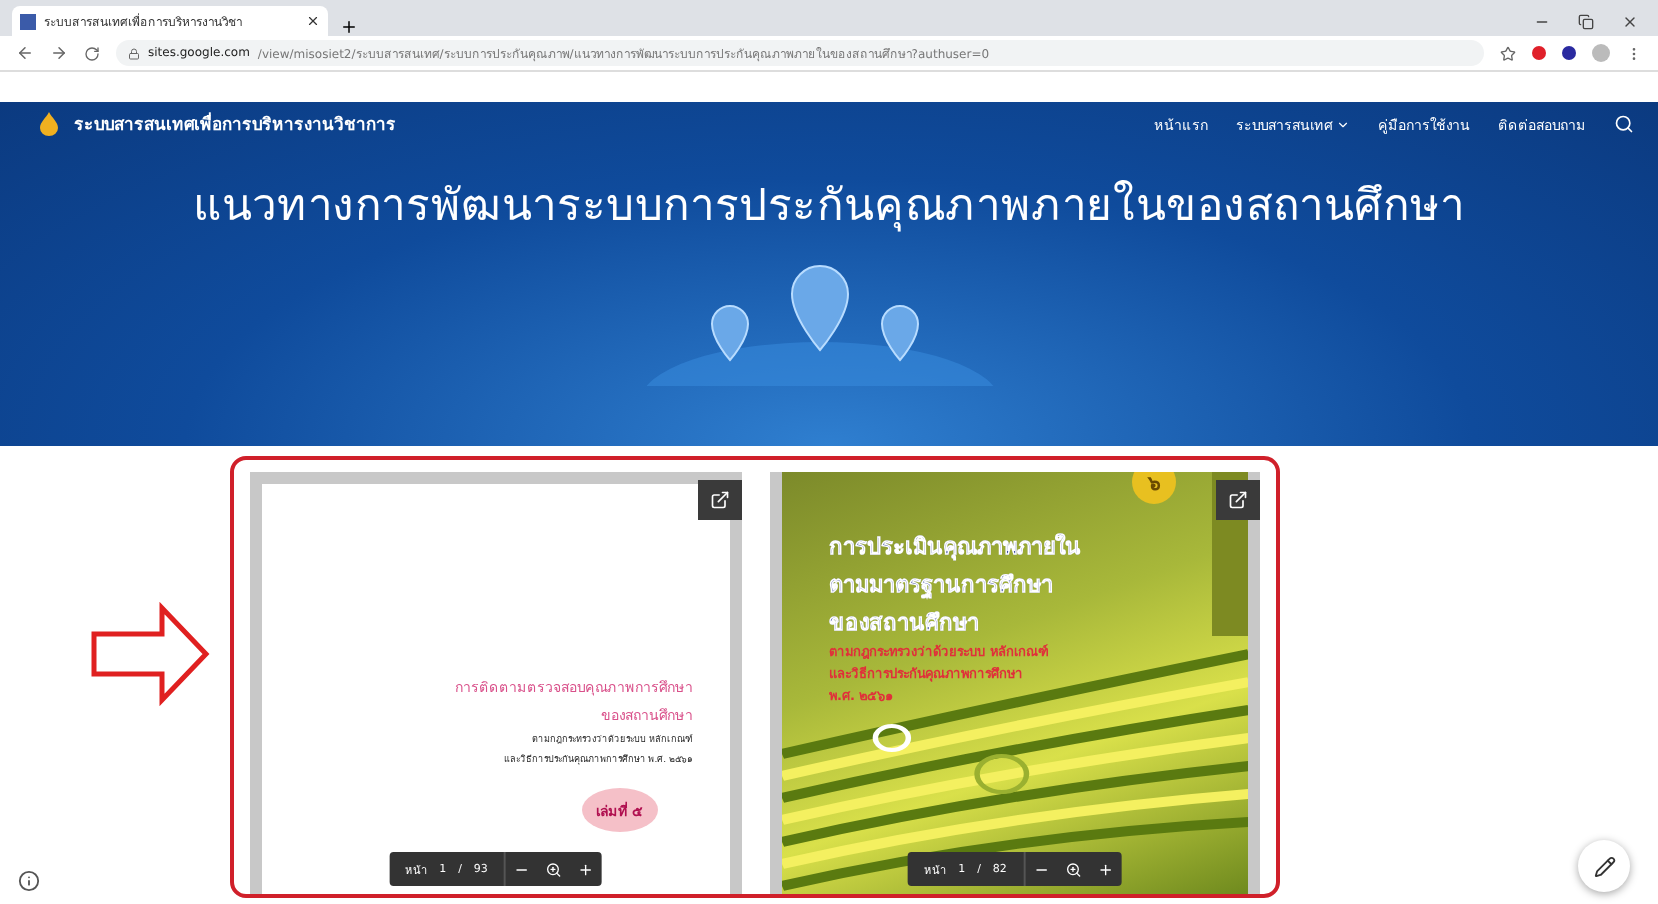 The image size is (1658, 904). I want to click on volume-badge: ๖, so click(1154, 488).